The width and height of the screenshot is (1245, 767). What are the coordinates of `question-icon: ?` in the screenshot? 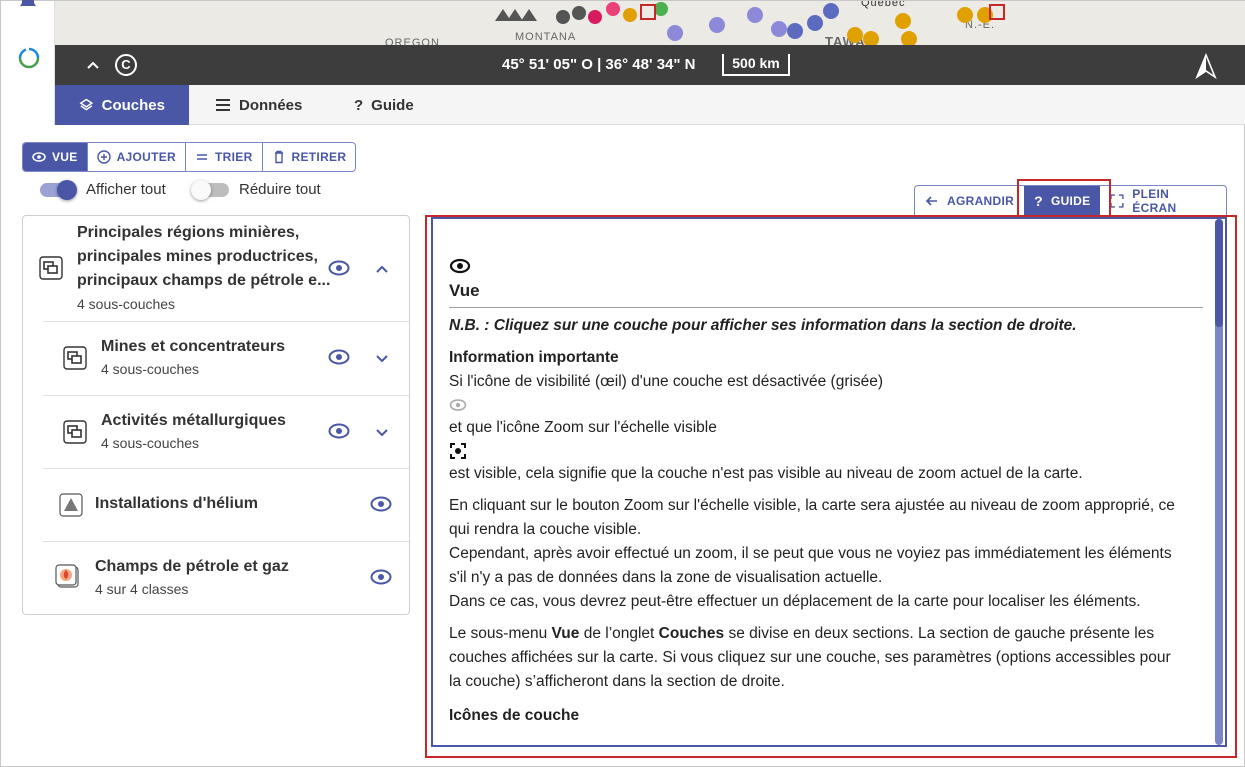 It's located at (359, 105).